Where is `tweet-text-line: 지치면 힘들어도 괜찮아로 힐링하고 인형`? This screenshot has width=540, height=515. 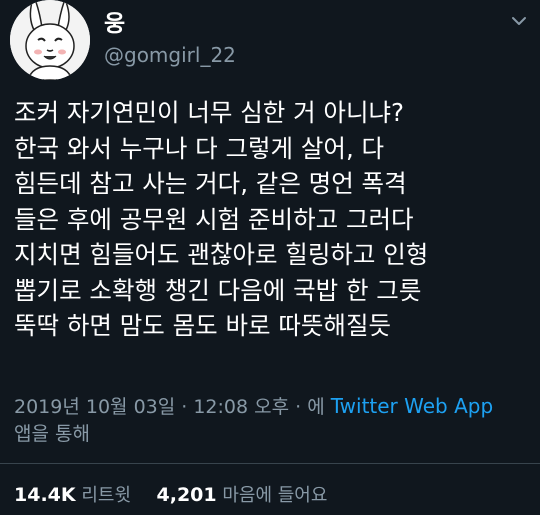
tweet-text-line: 지치면 힘들어도 괜찮아로 힐링하고 인형 is located at coordinates (221, 254).